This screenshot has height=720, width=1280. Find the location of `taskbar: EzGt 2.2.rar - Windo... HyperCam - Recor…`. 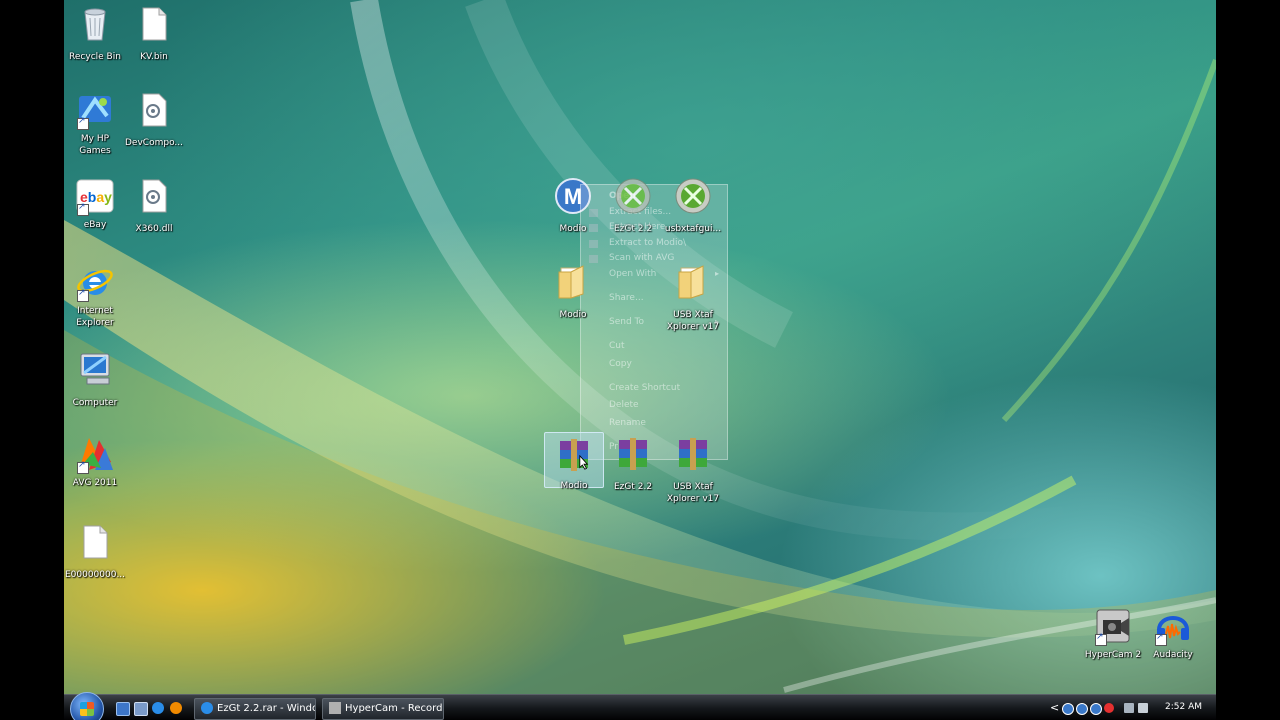

taskbar: EzGt 2.2.rar - Windo... HyperCam - Recor… is located at coordinates (640, 706).